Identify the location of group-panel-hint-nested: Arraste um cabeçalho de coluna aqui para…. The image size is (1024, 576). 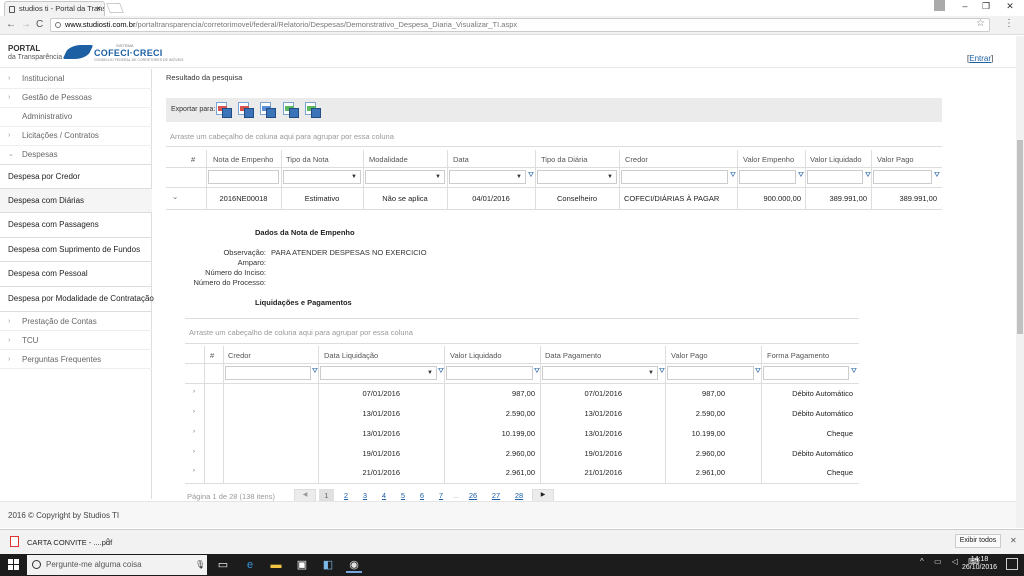
(301, 332).